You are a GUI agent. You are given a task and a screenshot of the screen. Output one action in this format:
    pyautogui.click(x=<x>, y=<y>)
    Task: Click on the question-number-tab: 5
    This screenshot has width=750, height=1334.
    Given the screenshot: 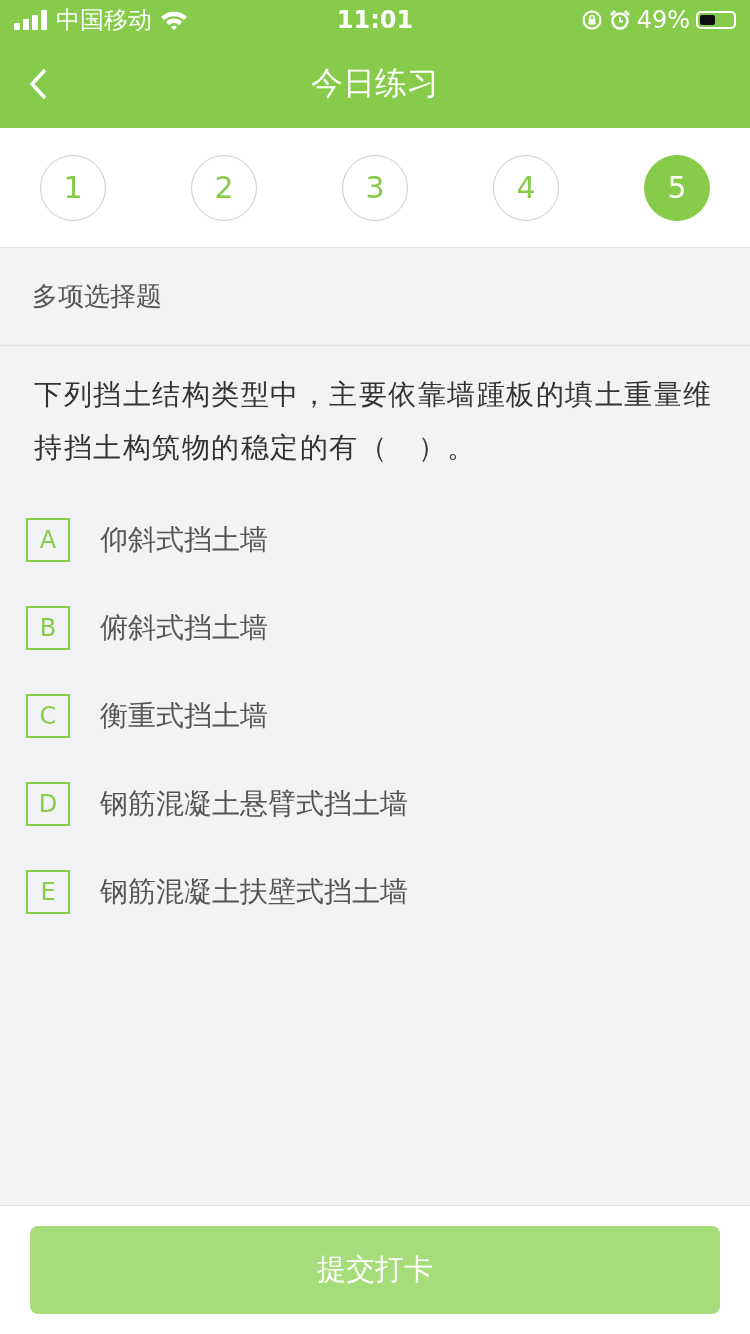 What is the action you would take?
    pyautogui.click(x=677, y=187)
    